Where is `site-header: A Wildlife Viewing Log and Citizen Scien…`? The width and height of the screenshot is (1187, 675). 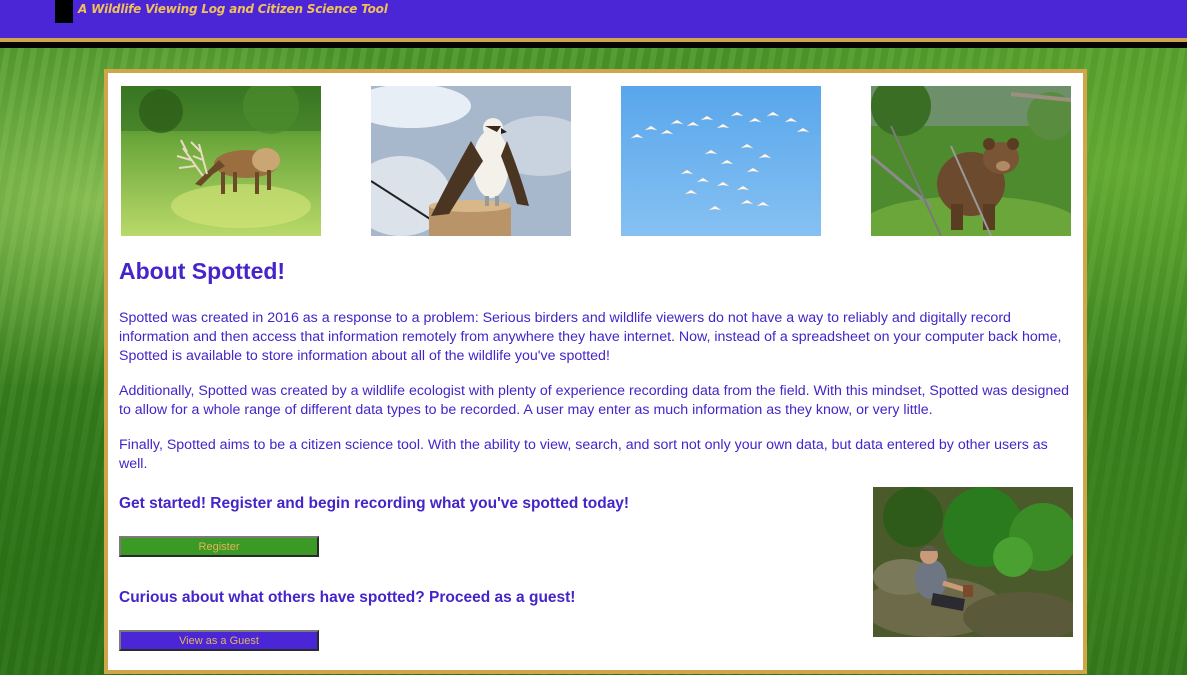 site-header: A Wildlife Viewing Log and Citizen Scien… is located at coordinates (593, 19).